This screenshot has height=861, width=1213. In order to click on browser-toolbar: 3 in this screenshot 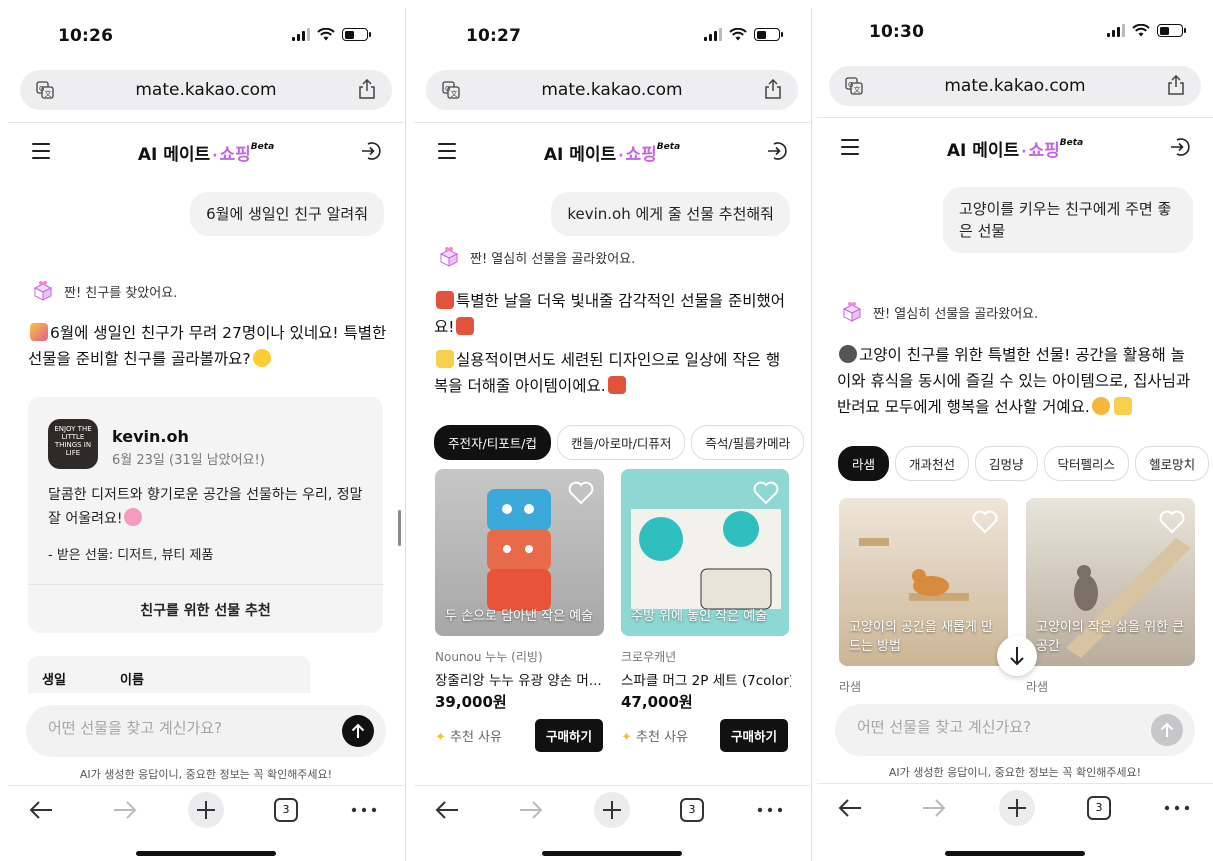, I will do `click(1015, 808)`.